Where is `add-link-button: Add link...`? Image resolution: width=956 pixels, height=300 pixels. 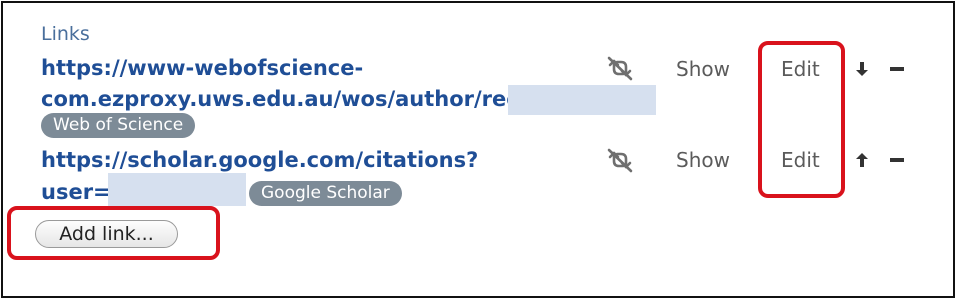 add-link-button: Add link... is located at coordinates (106, 234).